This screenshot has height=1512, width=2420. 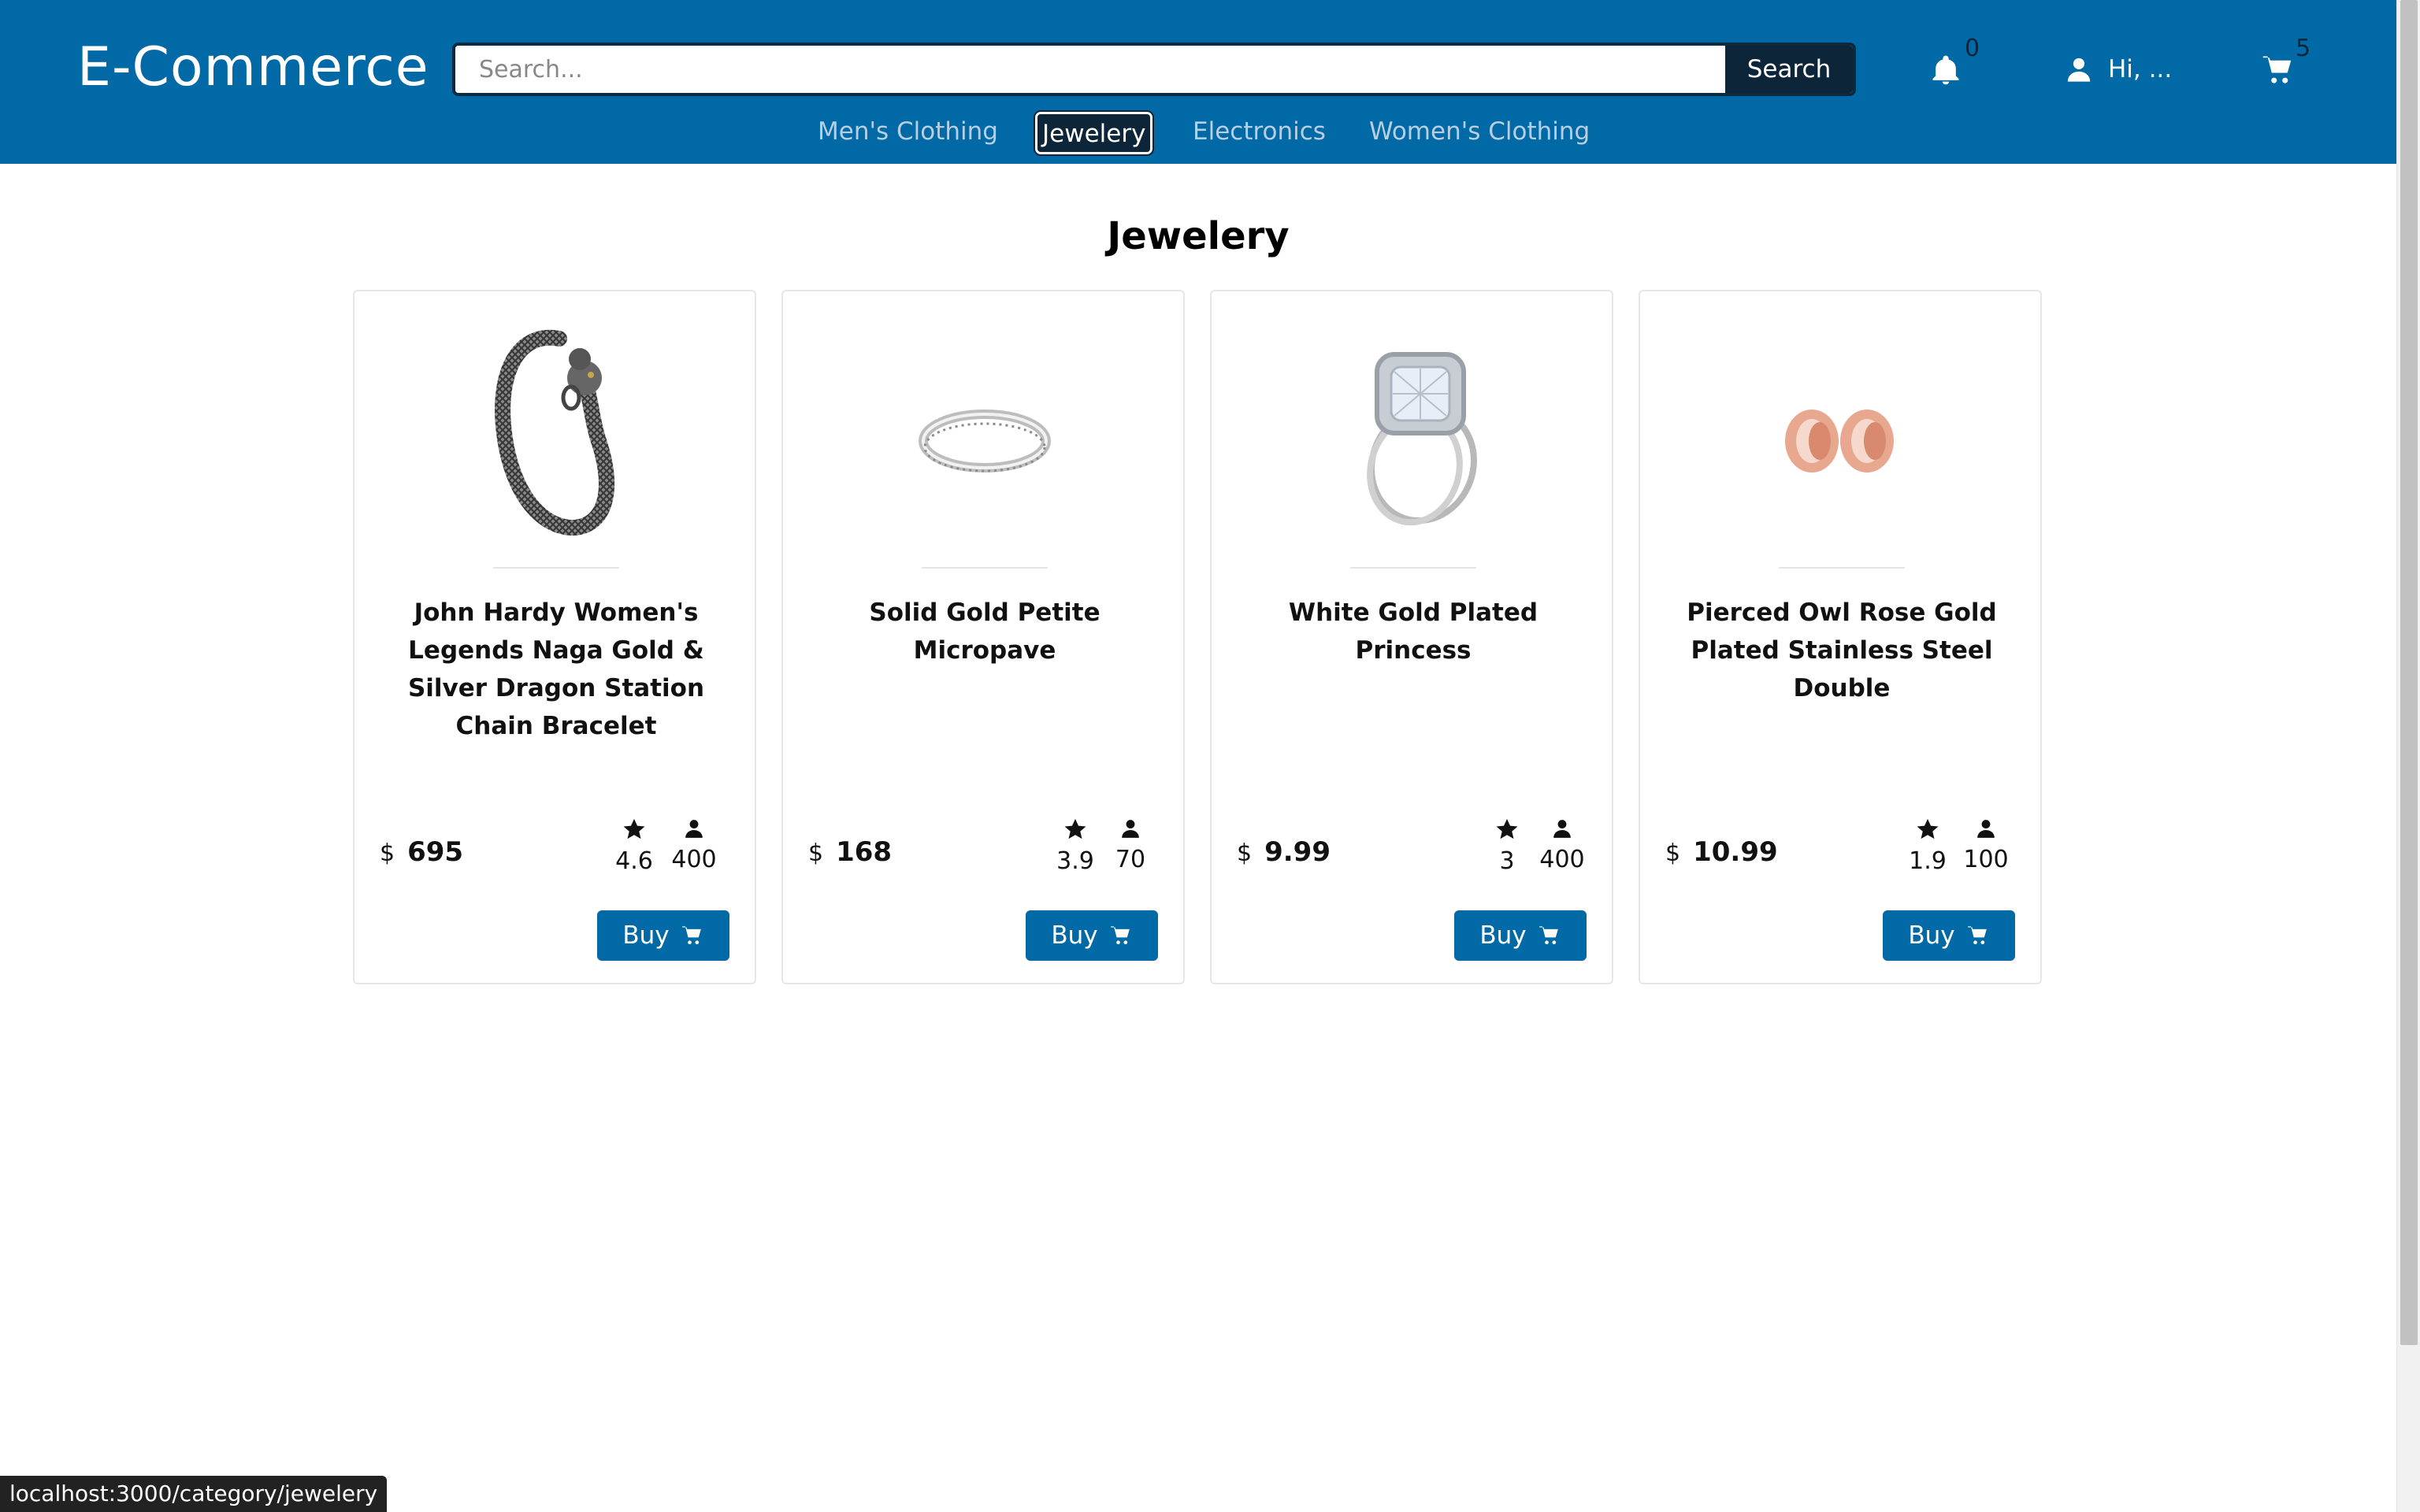 I want to click on price-value: 9.99, so click(x=1297, y=852).